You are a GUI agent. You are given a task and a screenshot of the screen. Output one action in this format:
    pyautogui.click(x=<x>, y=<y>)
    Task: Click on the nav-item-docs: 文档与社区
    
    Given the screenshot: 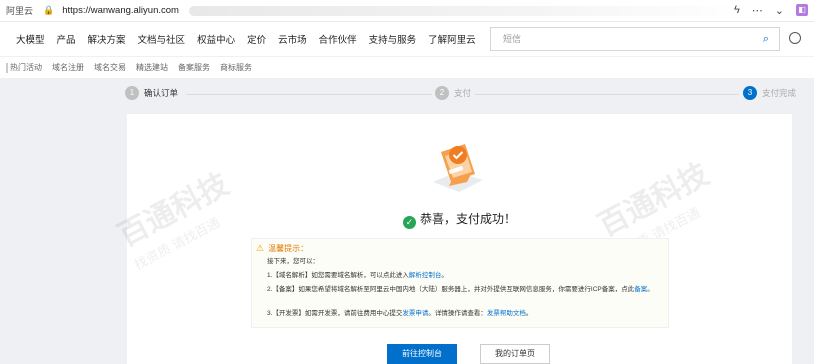 What is the action you would take?
    pyautogui.click(x=162, y=39)
    